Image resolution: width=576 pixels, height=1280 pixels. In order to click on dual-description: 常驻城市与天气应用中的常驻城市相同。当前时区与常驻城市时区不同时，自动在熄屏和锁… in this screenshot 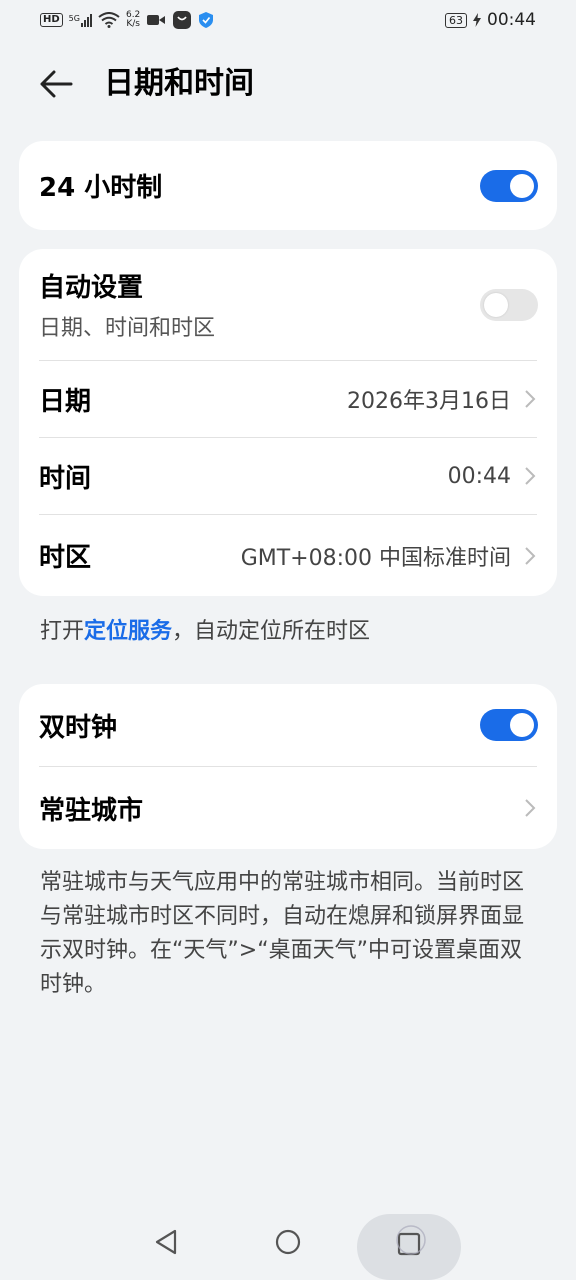, I will do `click(282, 933)`.